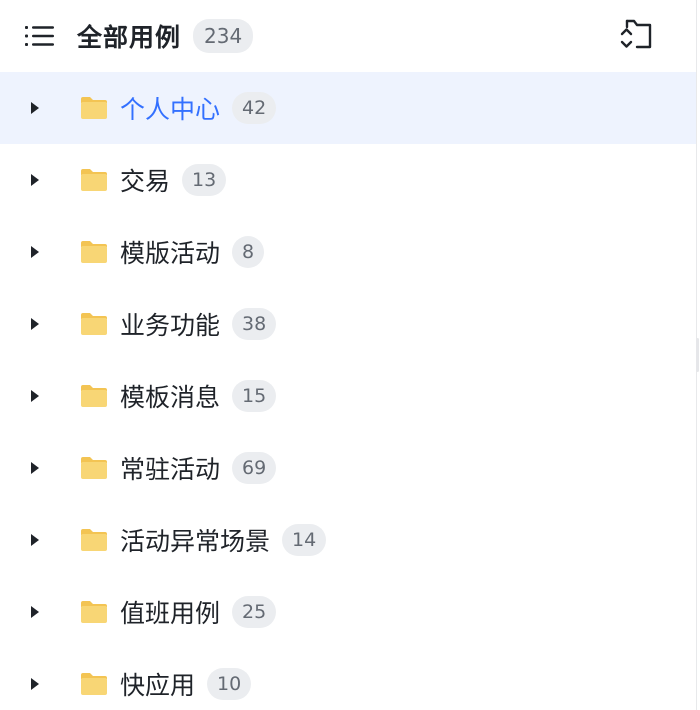 This screenshot has height=710, width=700. Describe the element at coordinates (348, 108) in the screenshot. I see `folder-item: 个人中心 42` at that location.